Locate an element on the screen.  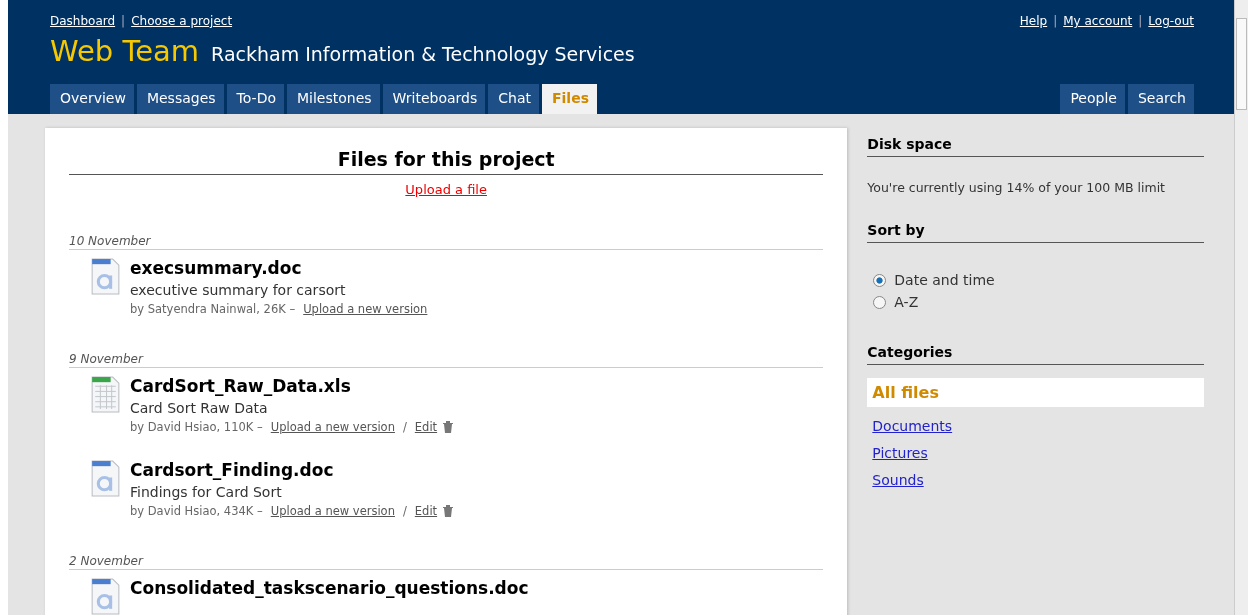
scrollbar-thumb is located at coordinates (1241, 64).